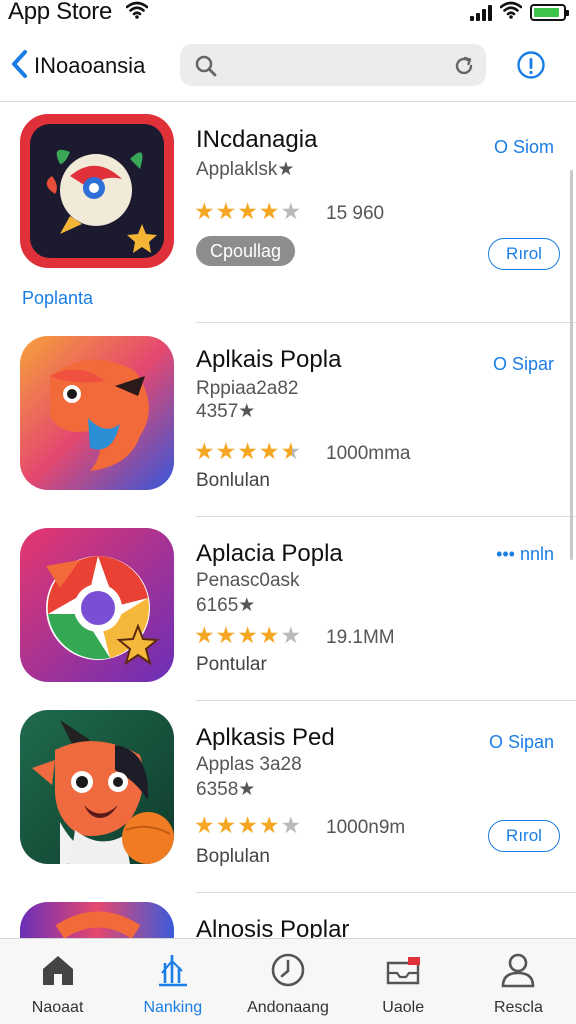  Describe the element at coordinates (226, 789) in the screenshot. I see `app-subtitle-2: 6358★` at that location.